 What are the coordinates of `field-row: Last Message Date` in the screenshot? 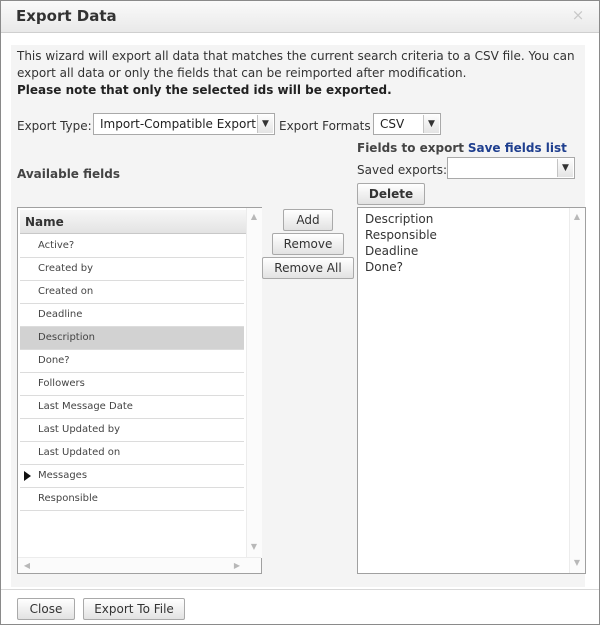 It's located at (132, 407).